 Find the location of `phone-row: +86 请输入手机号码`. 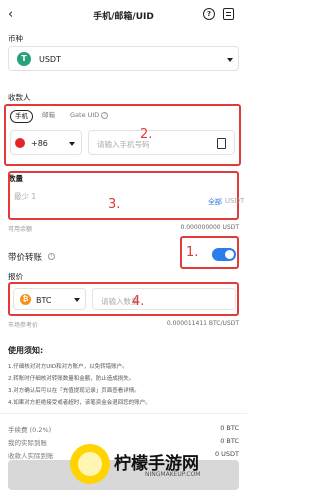

phone-row: +86 请输入手机号码 is located at coordinates (122, 142).